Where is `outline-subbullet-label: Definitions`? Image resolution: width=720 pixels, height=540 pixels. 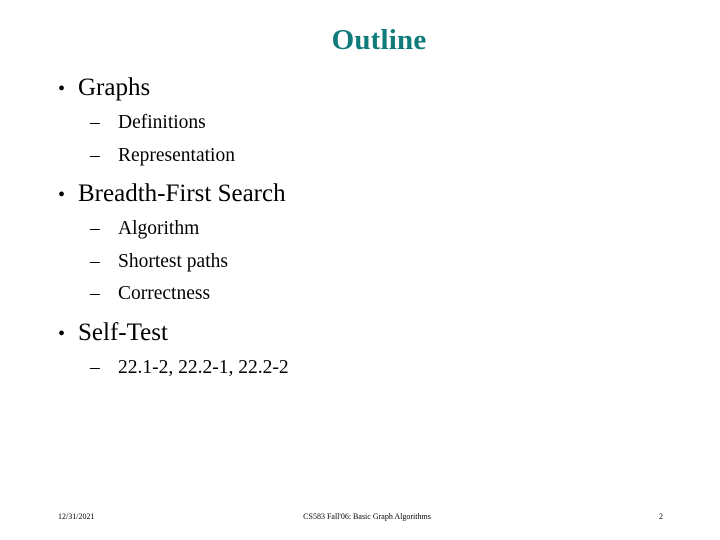 outline-subbullet-label: Definitions is located at coordinates (162, 122).